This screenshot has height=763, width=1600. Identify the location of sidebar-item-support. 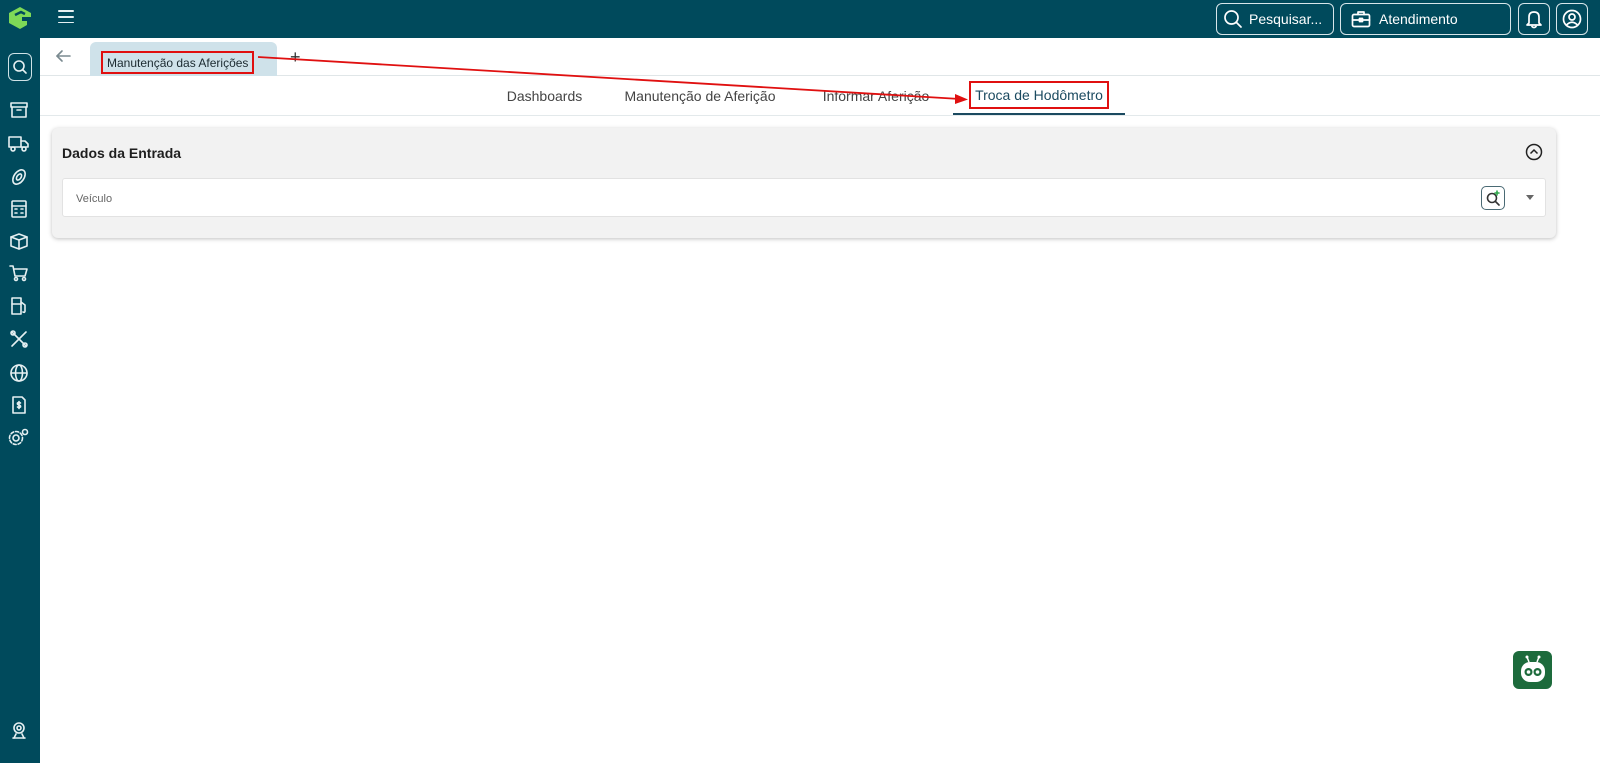
(19, 730).